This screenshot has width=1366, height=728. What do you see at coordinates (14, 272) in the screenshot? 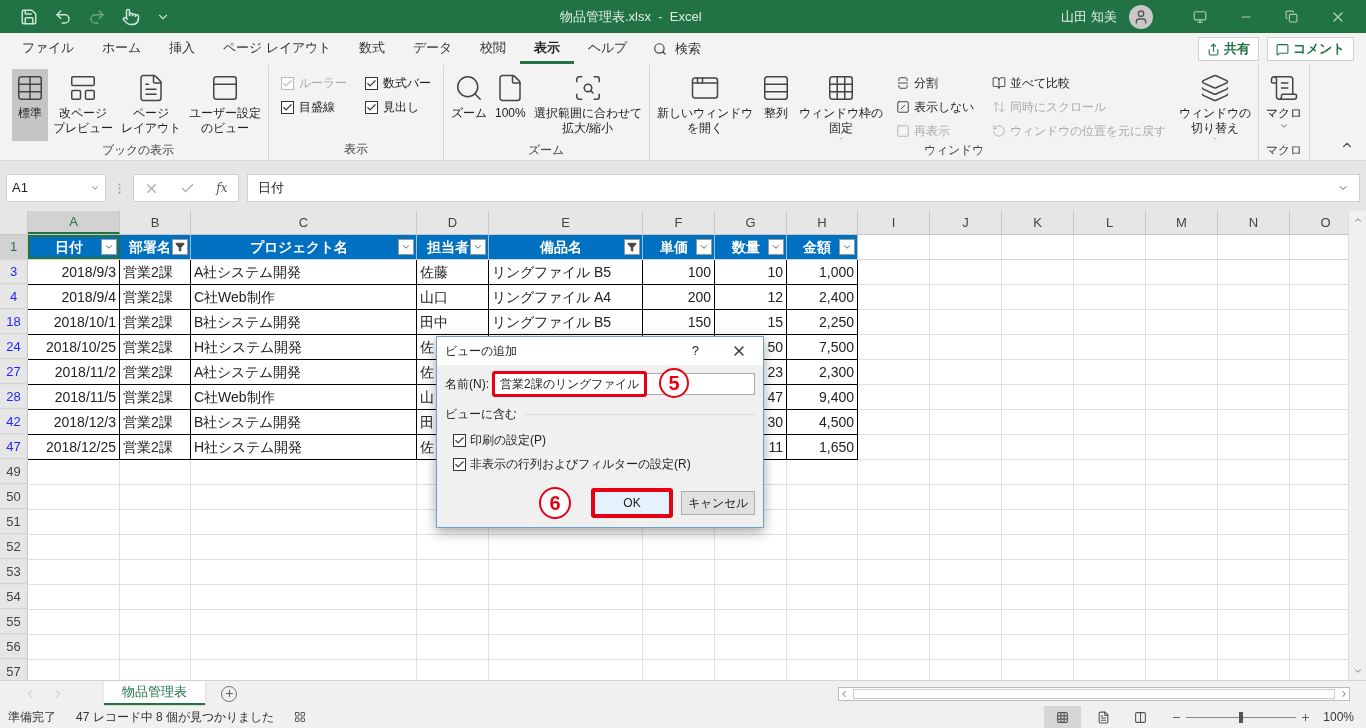
I see `row-header: 3` at bounding box center [14, 272].